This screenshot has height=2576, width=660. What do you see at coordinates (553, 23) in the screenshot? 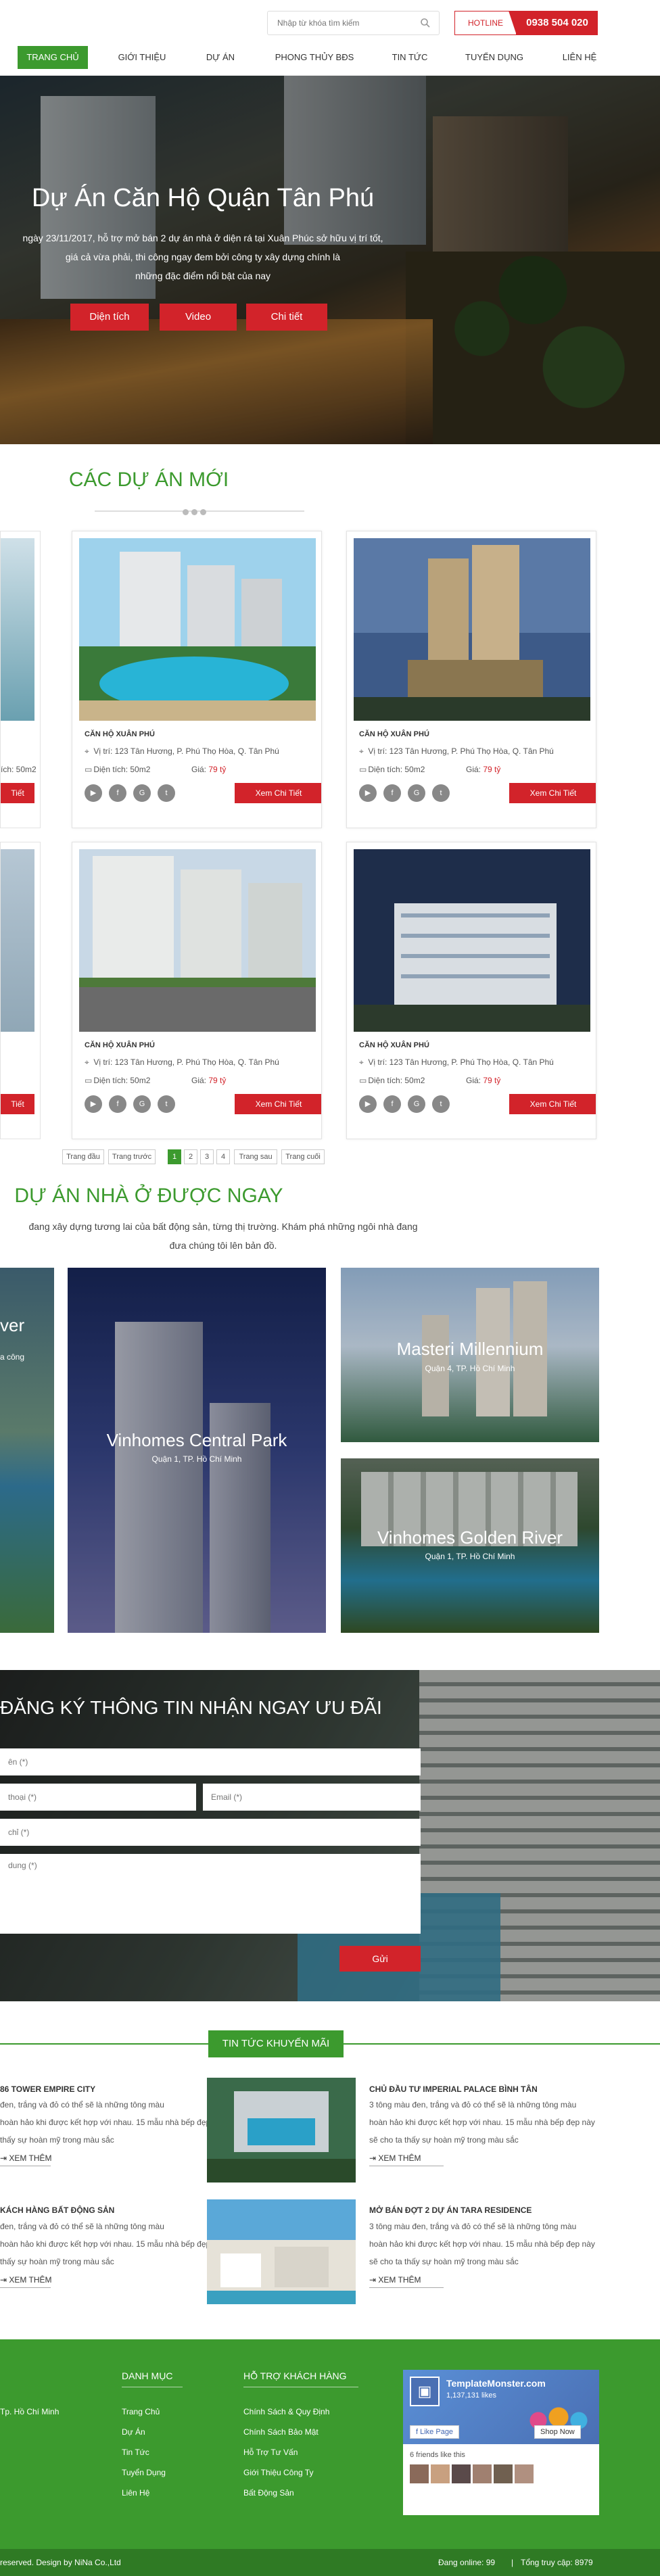
I see `hotline-number: 0938 504 020` at bounding box center [553, 23].